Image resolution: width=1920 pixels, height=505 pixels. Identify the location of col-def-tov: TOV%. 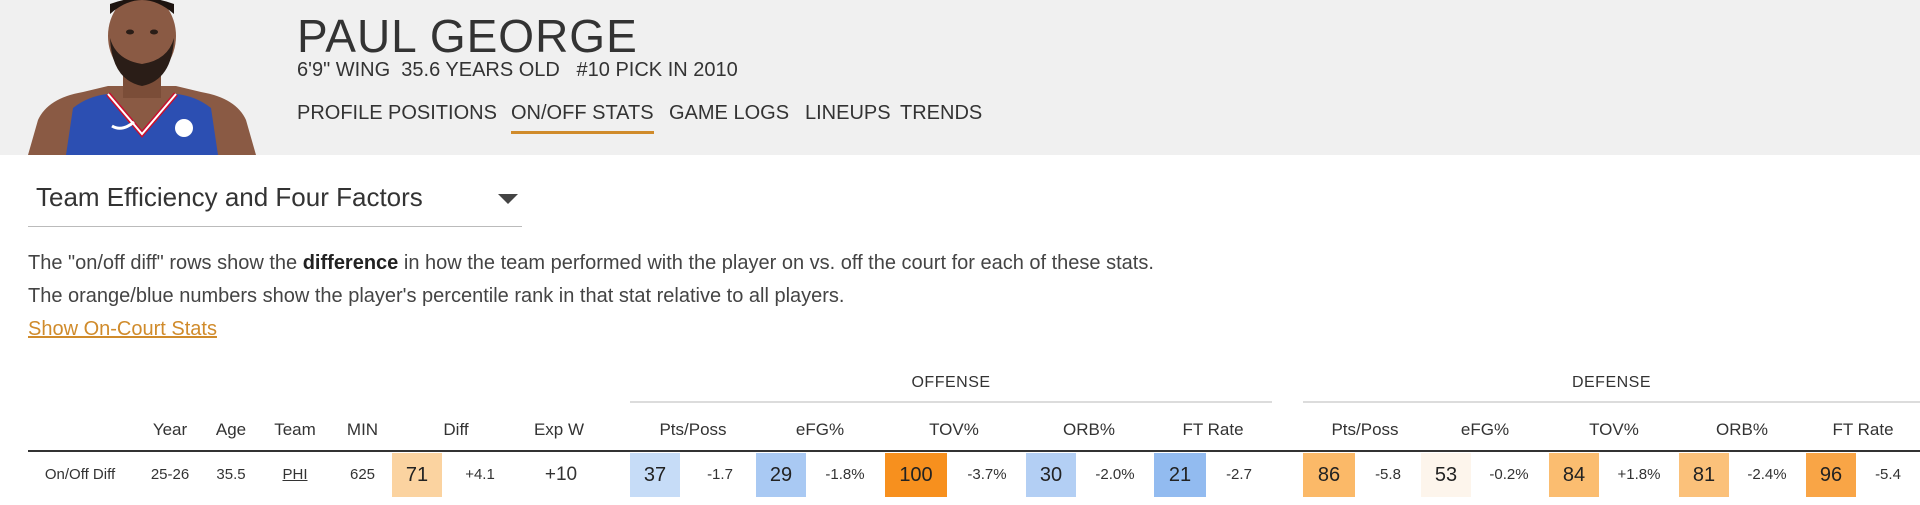
(1614, 430).